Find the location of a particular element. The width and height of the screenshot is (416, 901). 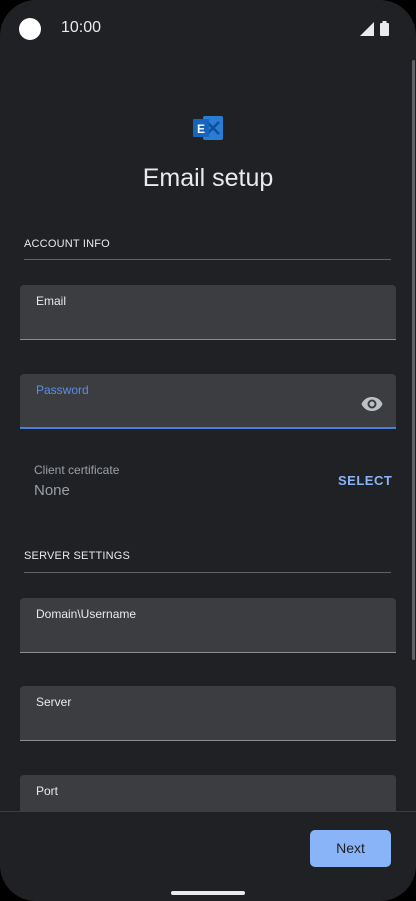

page-title: Email setup is located at coordinates (208, 178).